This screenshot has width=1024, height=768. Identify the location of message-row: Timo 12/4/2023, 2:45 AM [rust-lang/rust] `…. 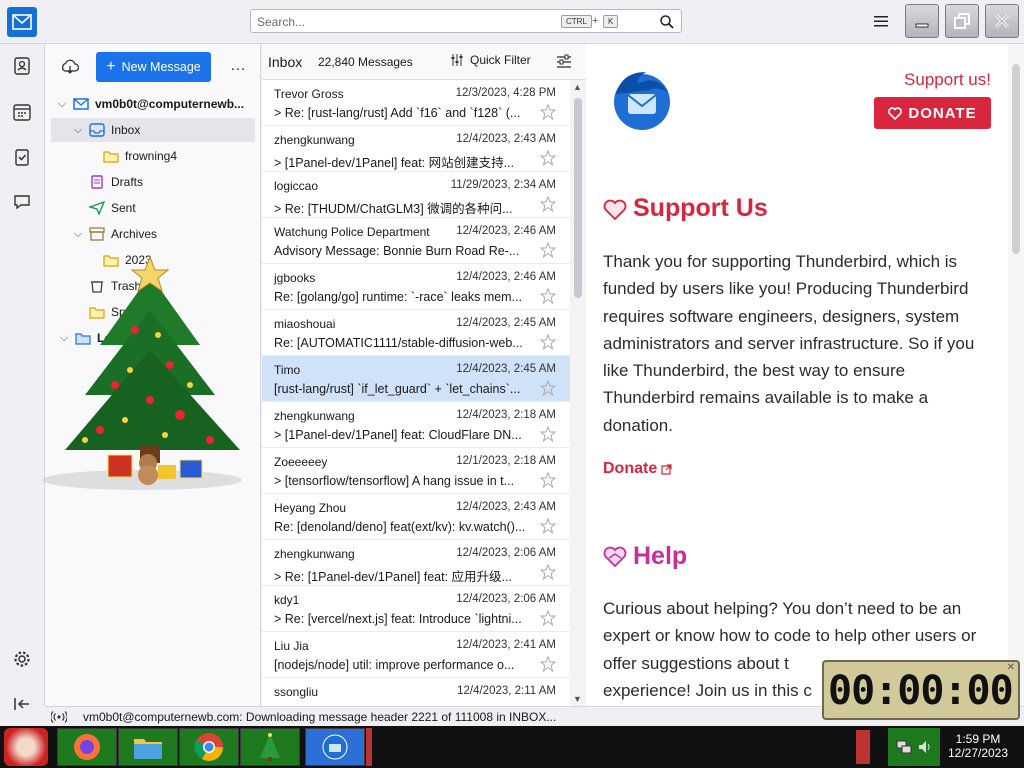
(416, 379).